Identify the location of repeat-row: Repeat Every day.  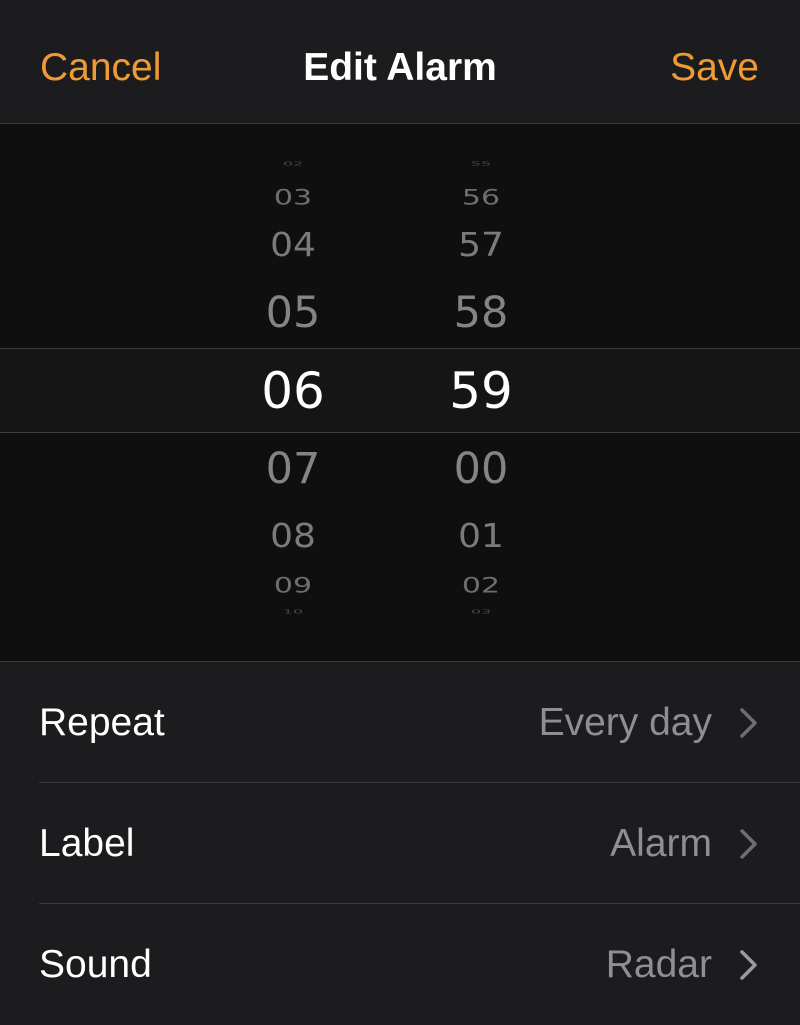
(400, 722).